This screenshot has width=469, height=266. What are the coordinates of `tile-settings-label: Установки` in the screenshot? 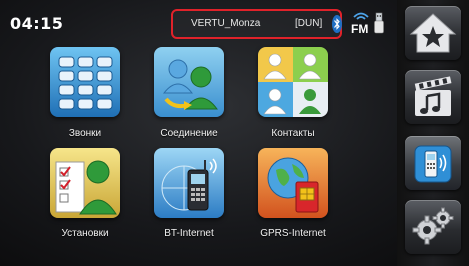 It's located at (85, 233).